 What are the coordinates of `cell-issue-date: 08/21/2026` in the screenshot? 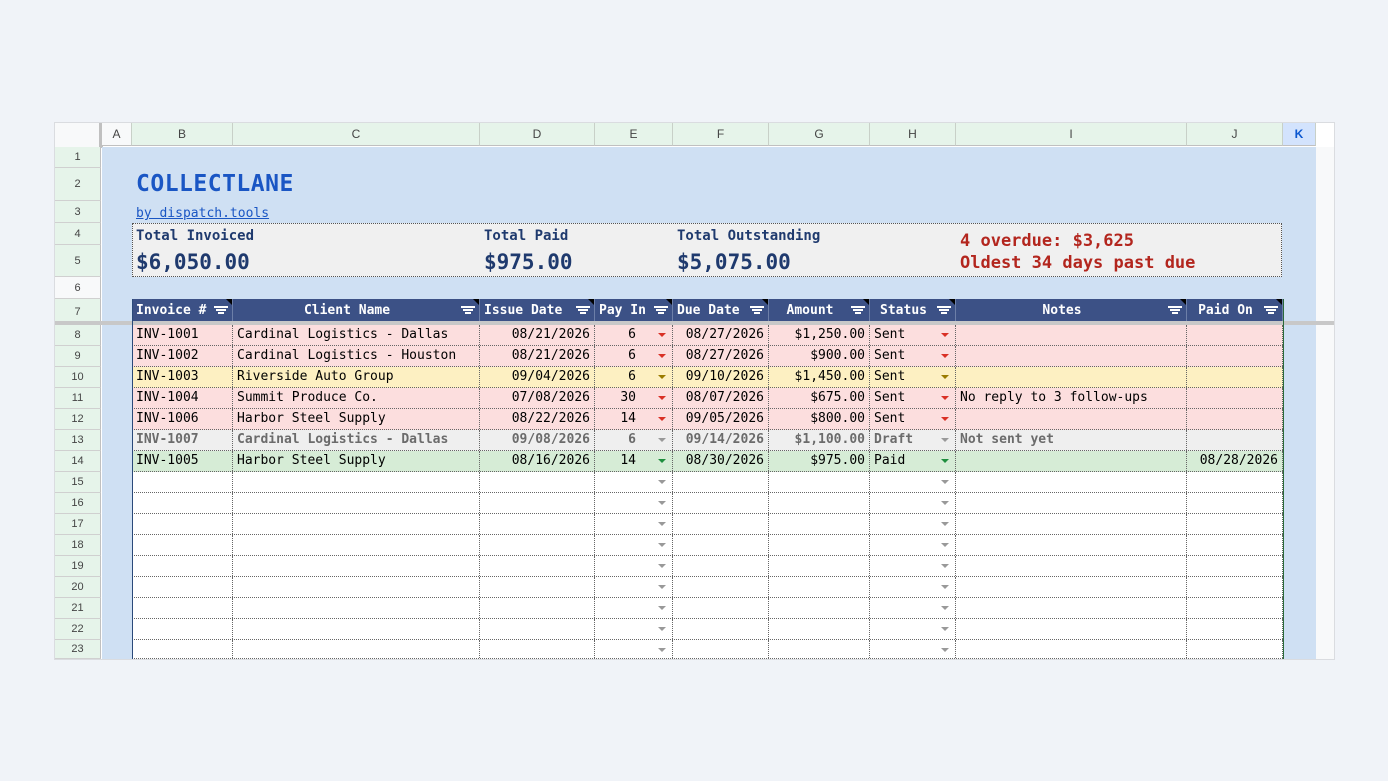 It's located at (537, 356).